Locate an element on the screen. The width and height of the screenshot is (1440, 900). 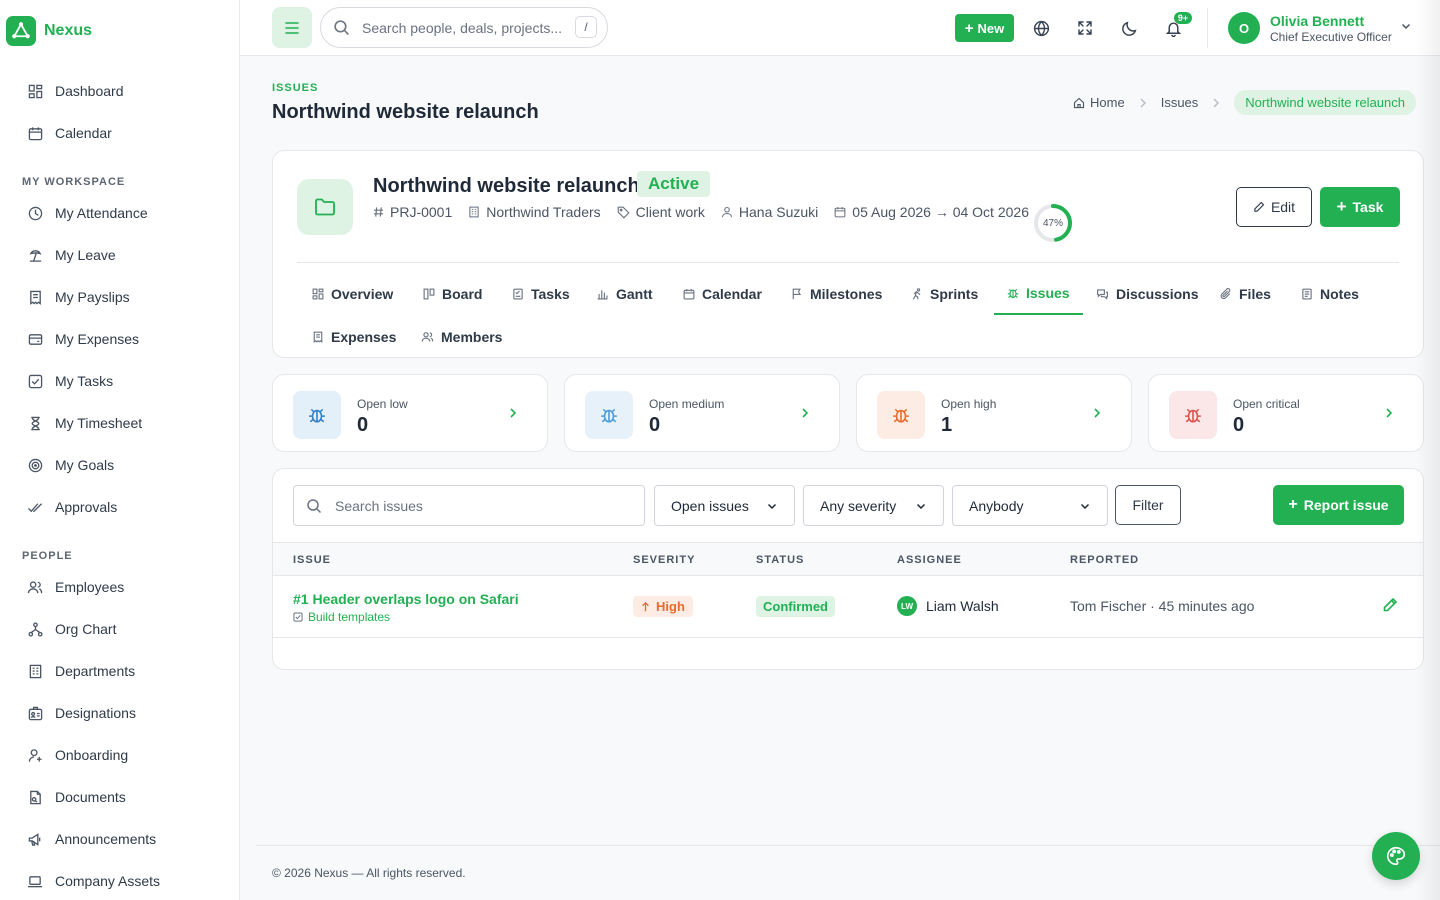
tab-calendar: Calendar is located at coordinates (722, 294).